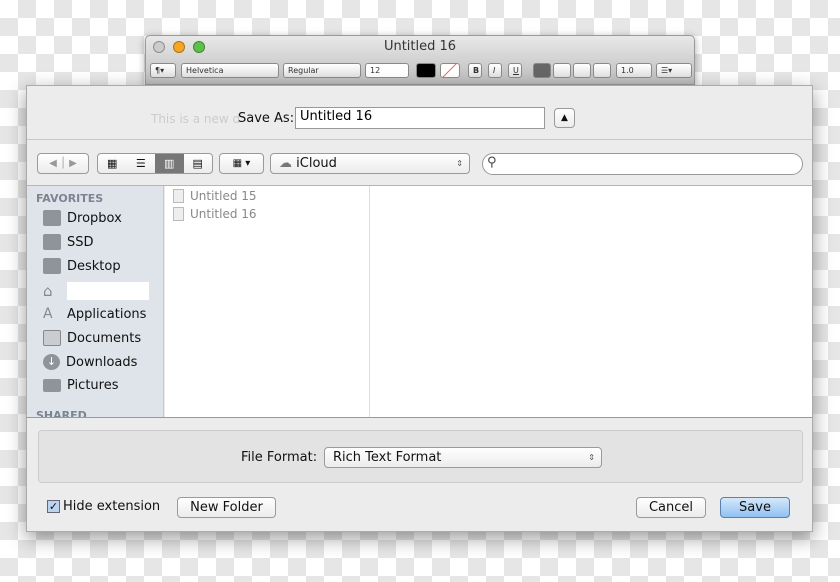  What do you see at coordinates (112, 506) in the screenshot?
I see `hide-extension-label: Hide extension` at bounding box center [112, 506].